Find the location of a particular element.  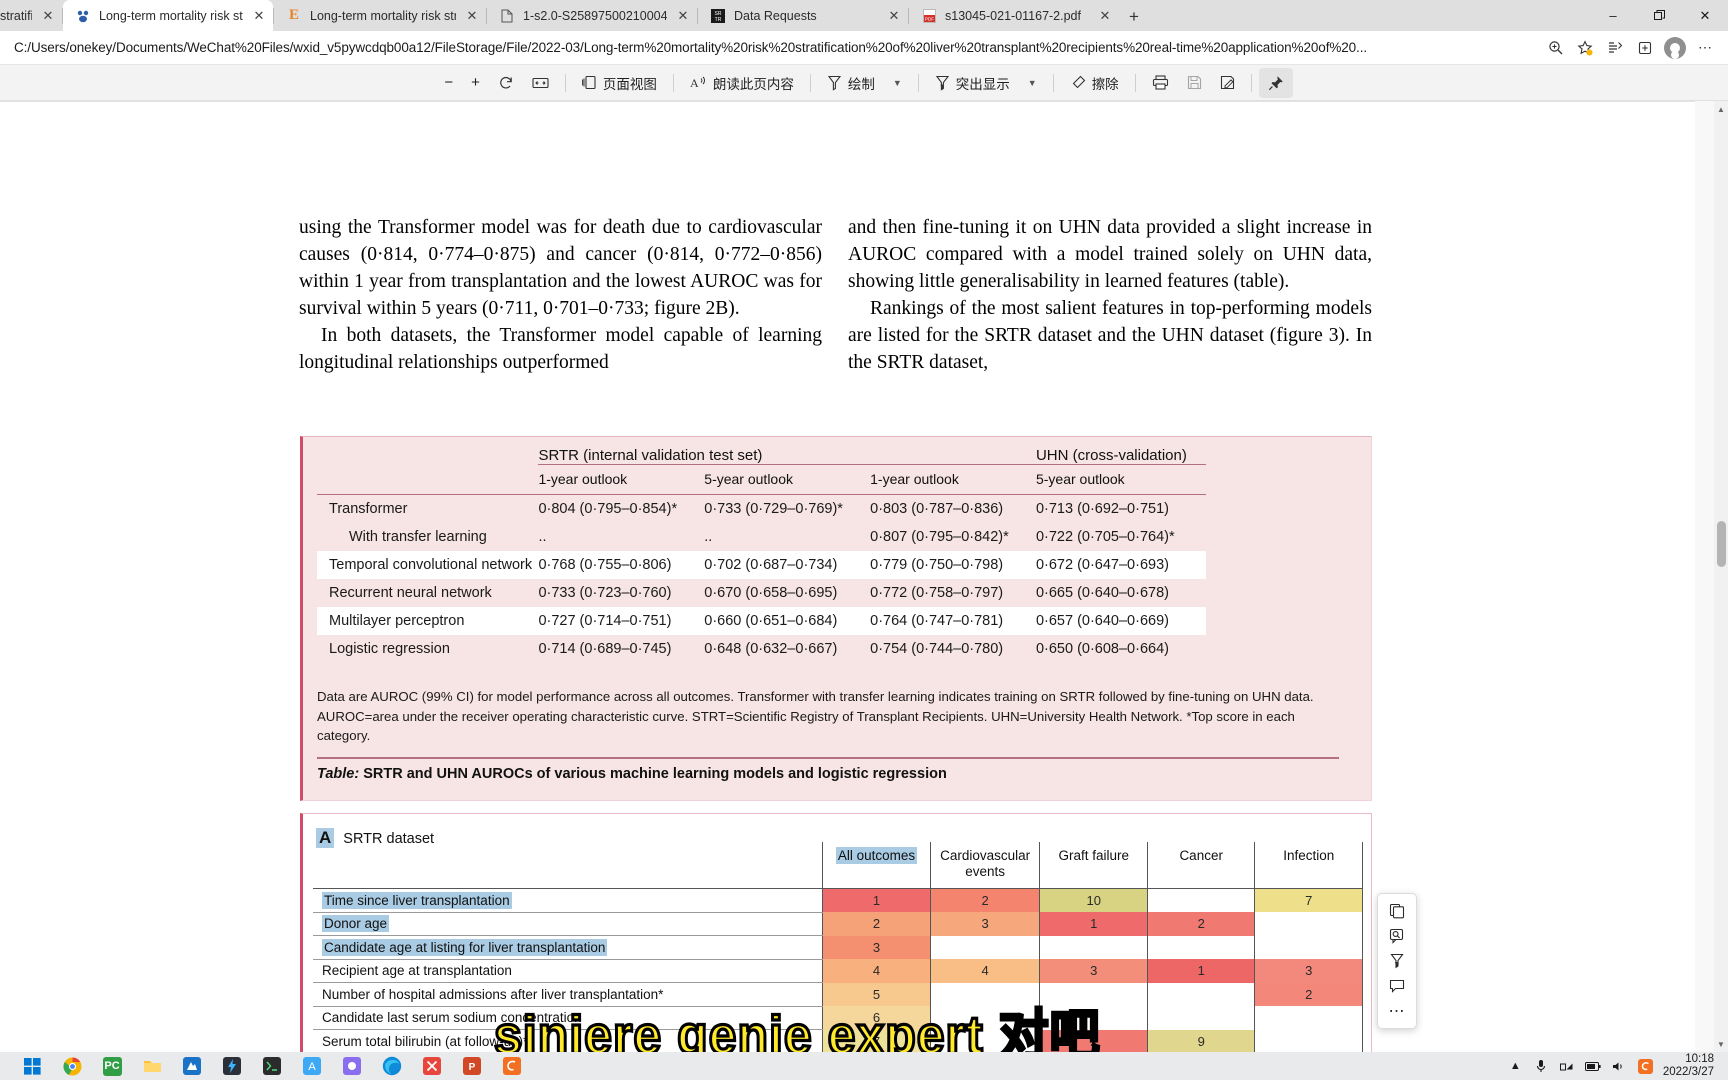

maximize-button is located at coordinates (1659, 15).